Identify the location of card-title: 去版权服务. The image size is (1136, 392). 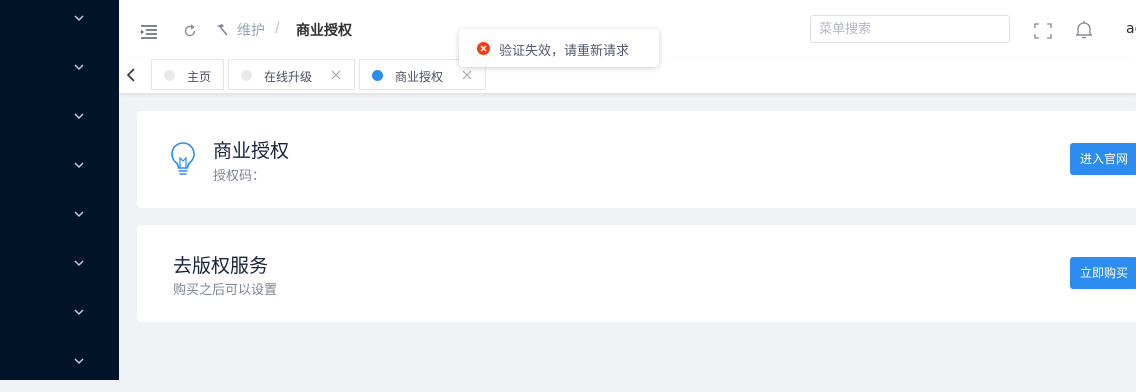
(221, 266).